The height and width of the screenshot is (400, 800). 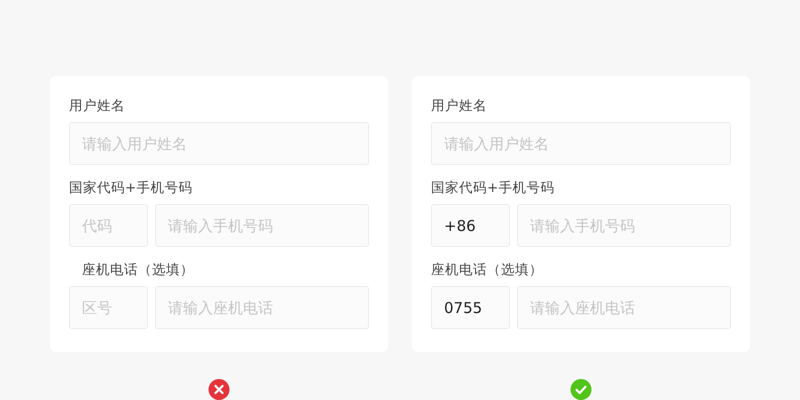 I want to click on input-field: 0755, so click(x=470, y=307).